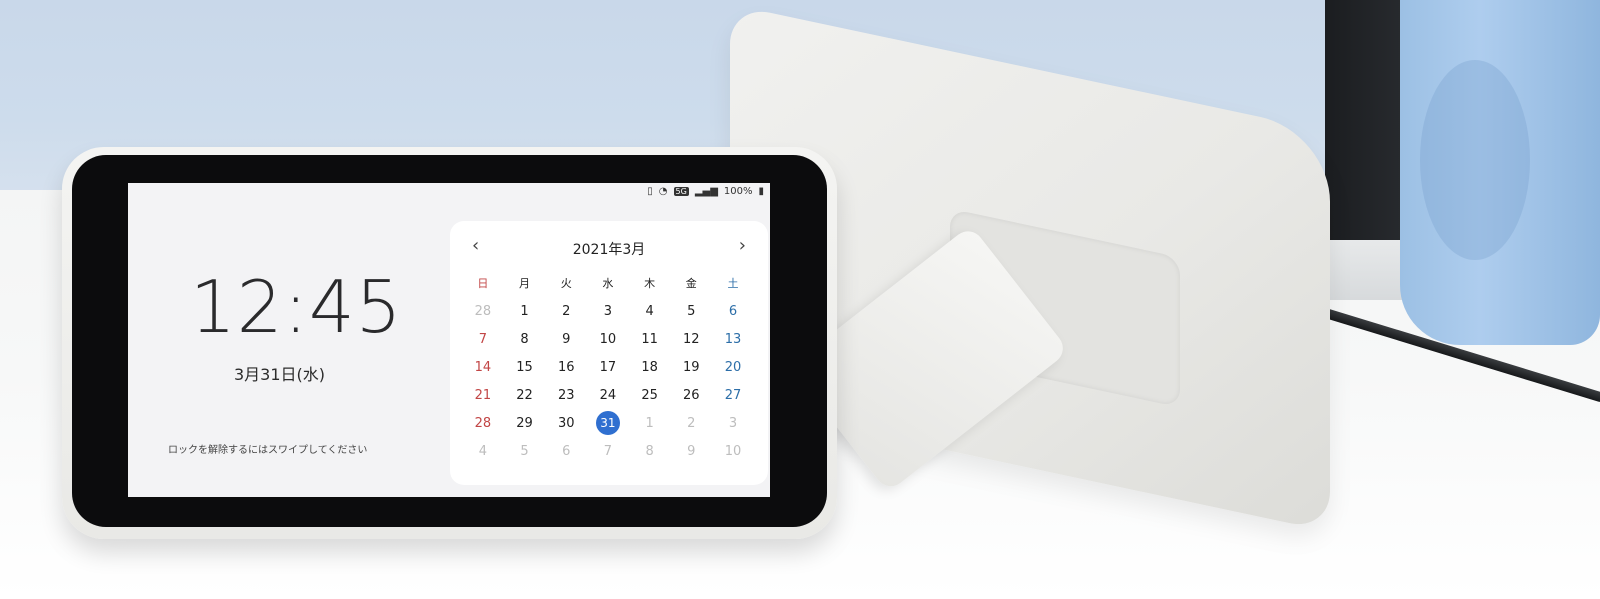 The height and width of the screenshot is (599, 1600). I want to click on calendar-day-label: 18, so click(649, 367).